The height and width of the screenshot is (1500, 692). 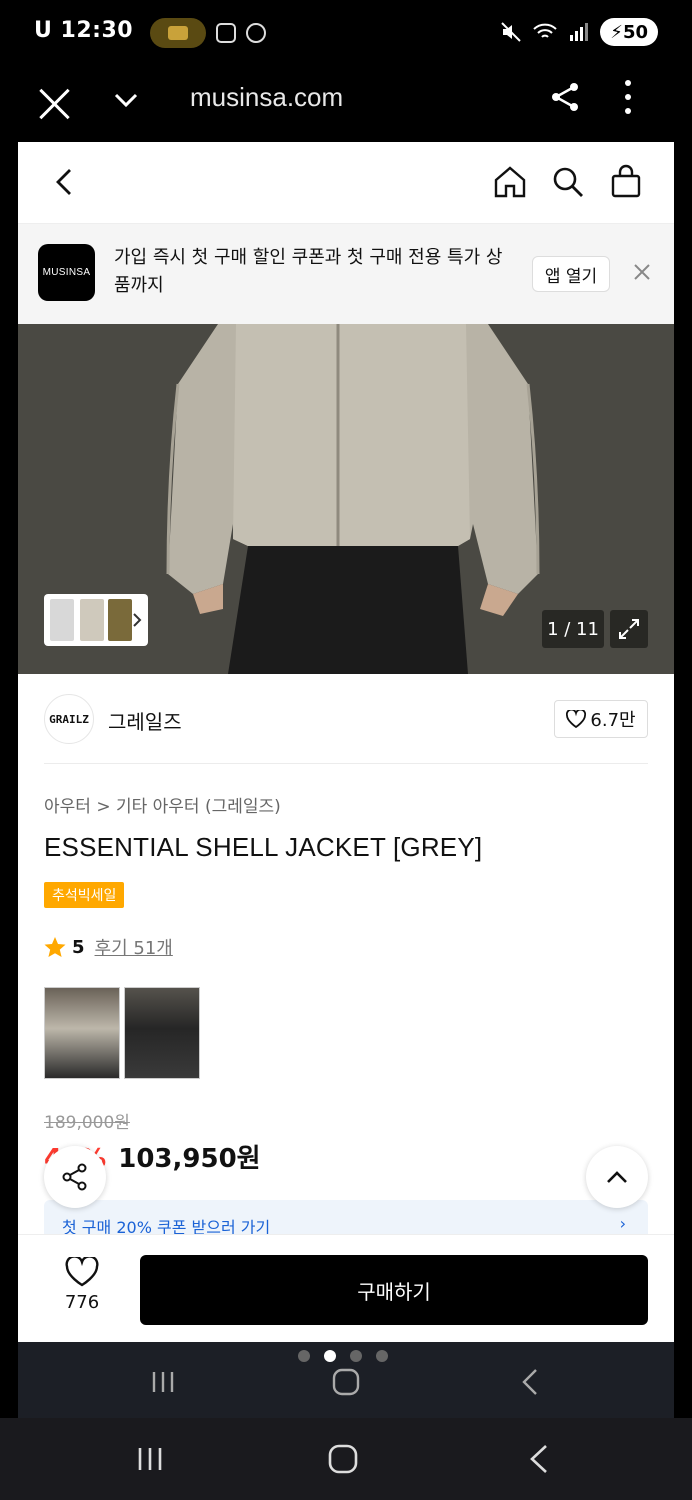 I want to click on scroll-top-button, so click(x=617, y=1177).